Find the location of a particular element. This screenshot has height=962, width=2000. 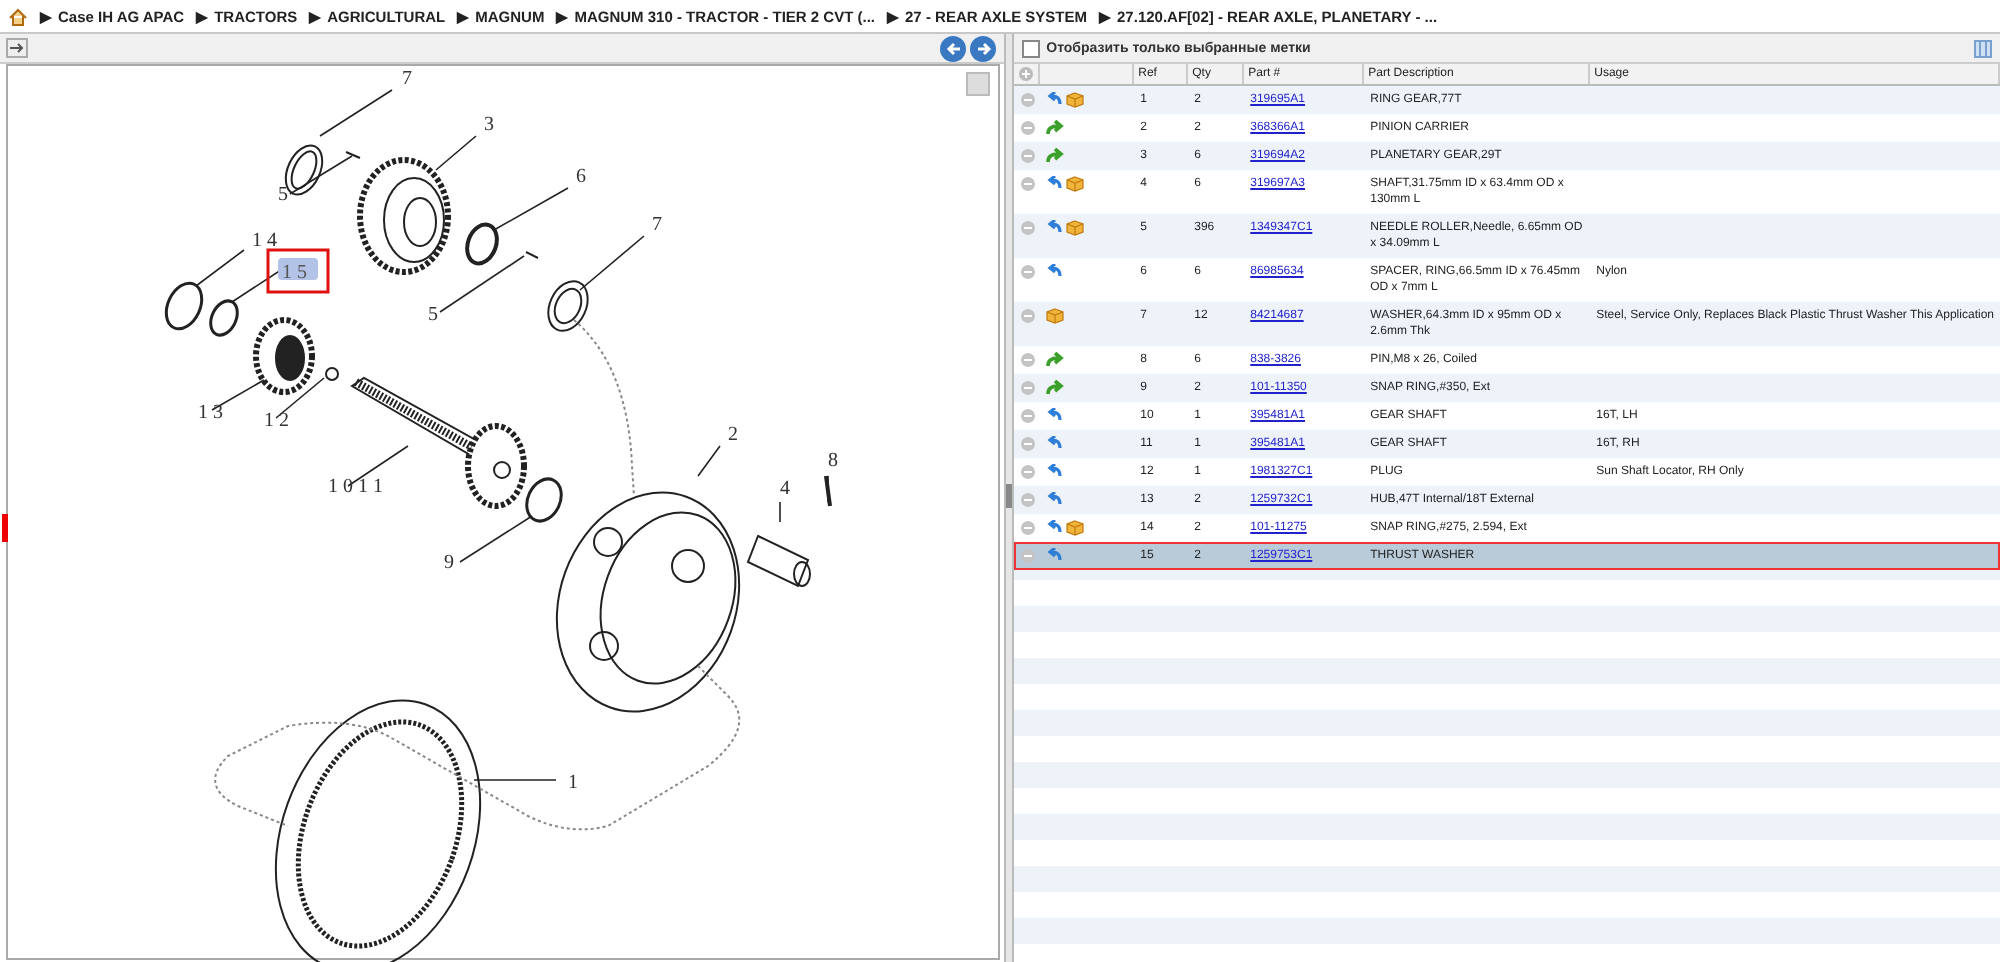

callout-label: 1 4 is located at coordinates (264, 241).